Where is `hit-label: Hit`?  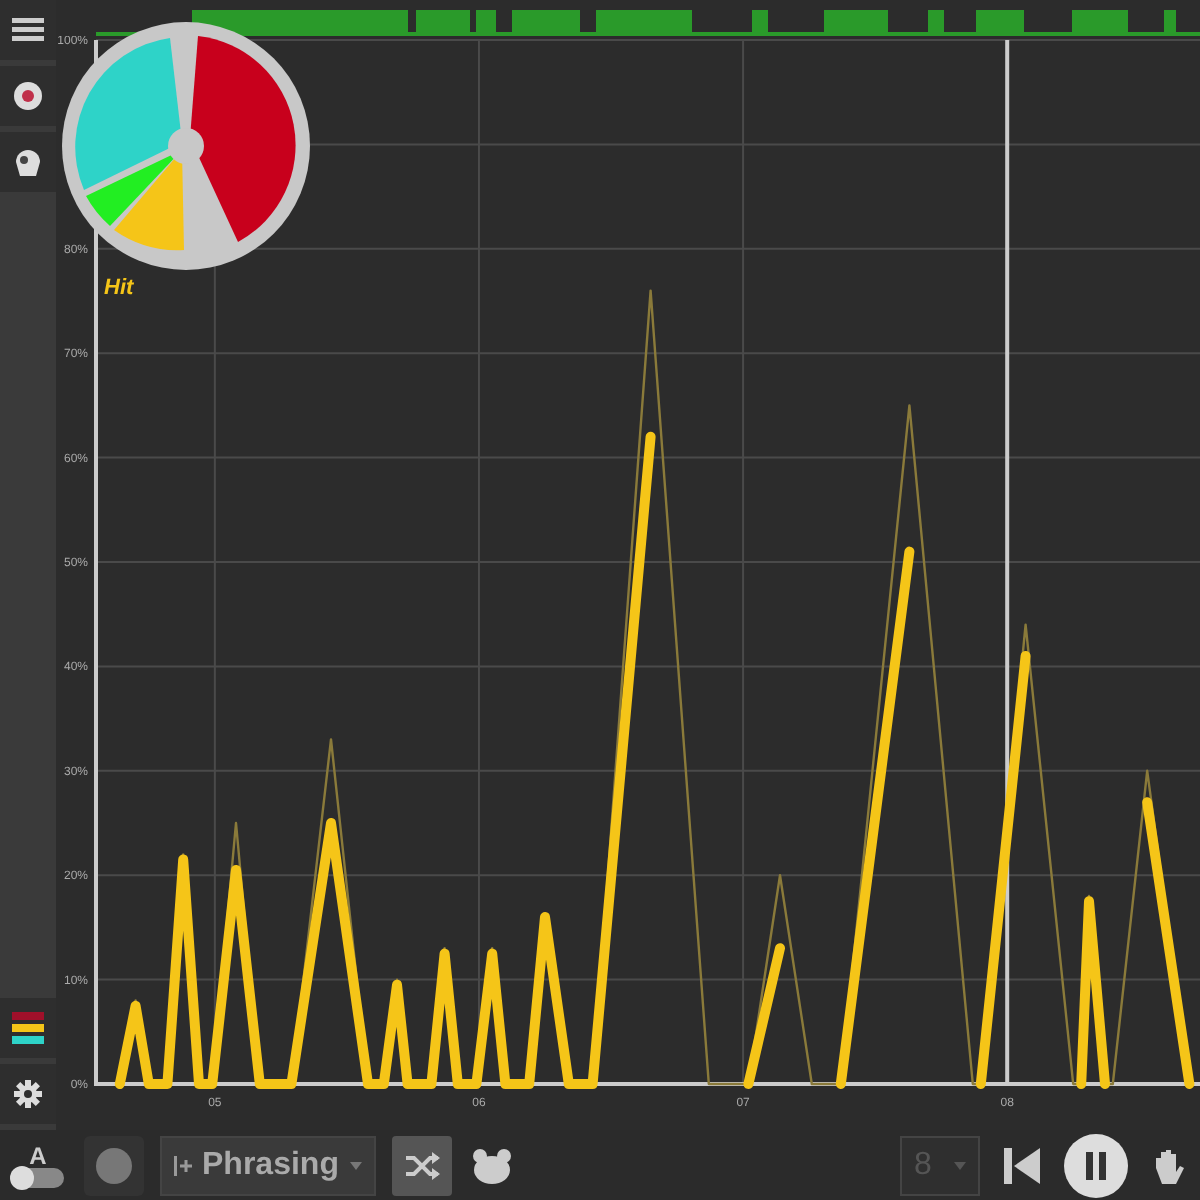
hit-label: Hit is located at coordinates (119, 289).